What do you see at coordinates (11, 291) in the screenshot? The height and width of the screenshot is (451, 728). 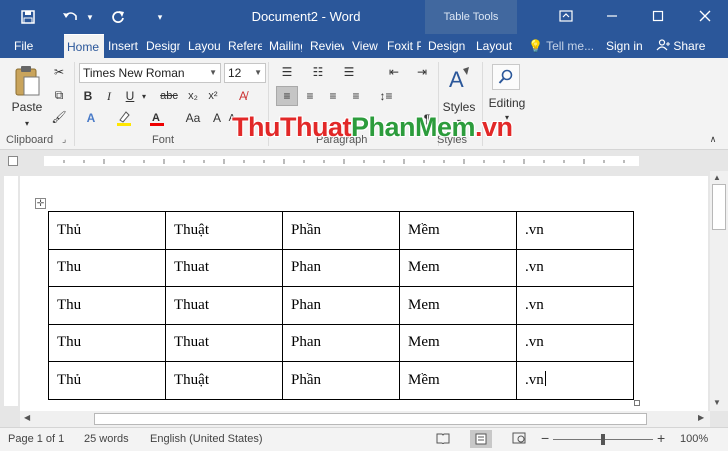 I see `vertical-ruler` at bounding box center [11, 291].